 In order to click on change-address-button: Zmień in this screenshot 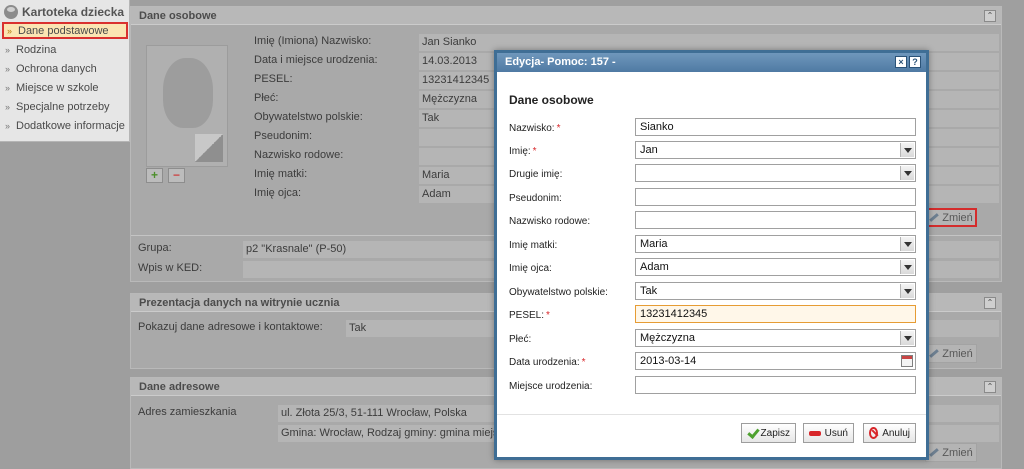, I will do `click(951, 452)`.